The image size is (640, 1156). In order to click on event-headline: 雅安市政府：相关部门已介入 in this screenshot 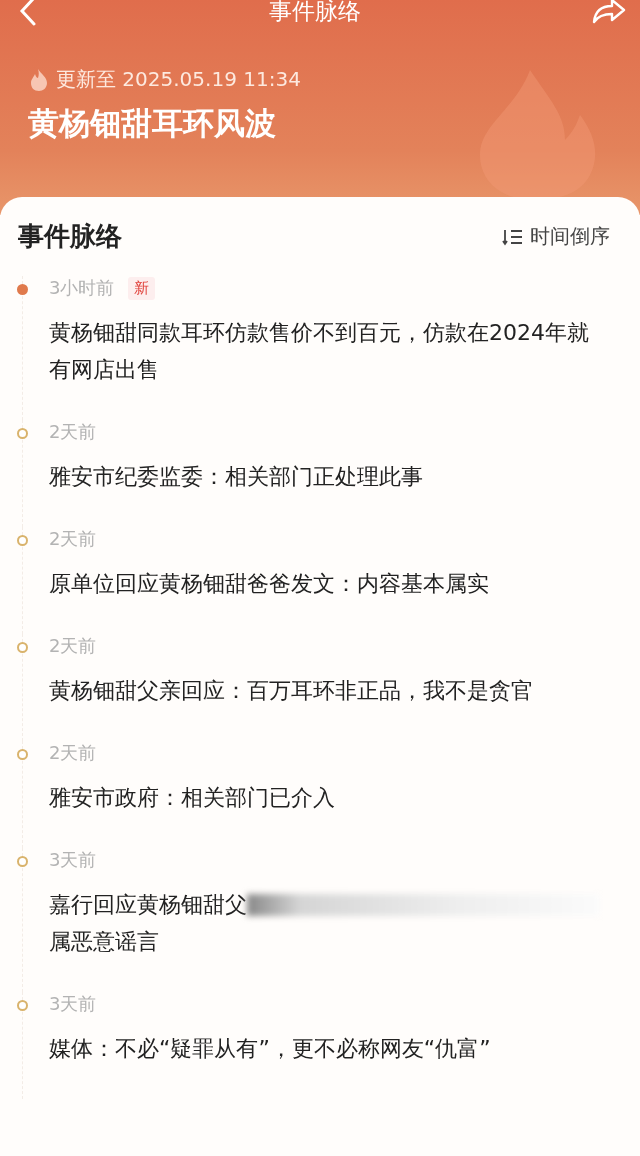, I will do `click(329, 797)`.